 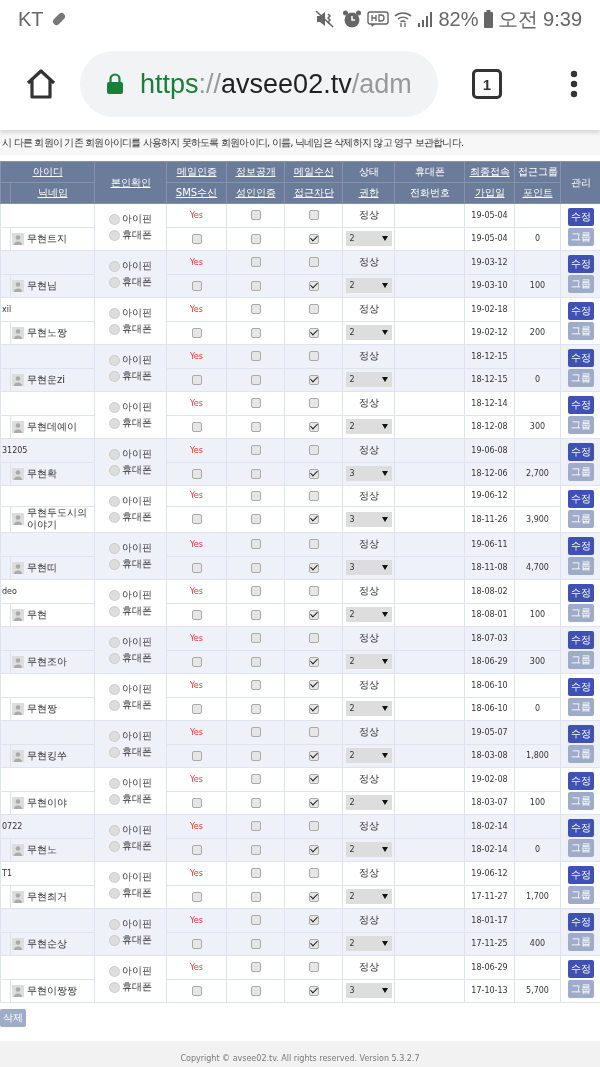 I want to click on address-bar: https://avsee02.tv/adm, so click(x=259, y=84).